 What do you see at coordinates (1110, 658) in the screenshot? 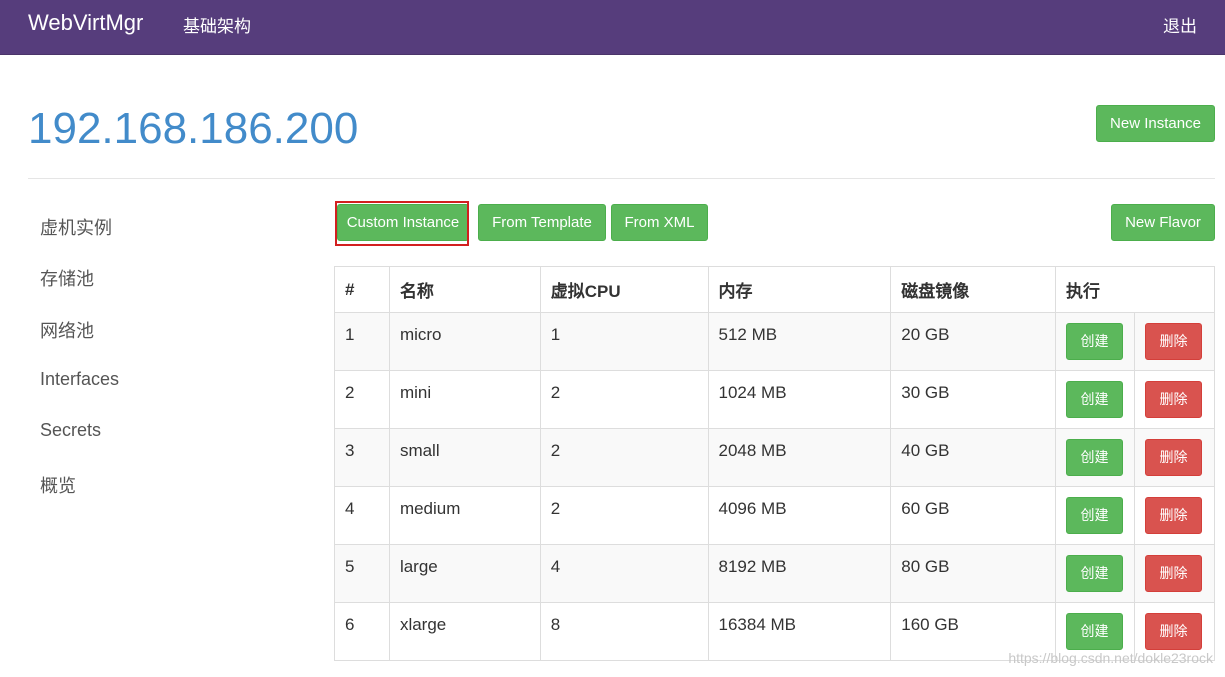
I see `watermark: https://blog.csdn.net/dokle23rock` at bounding box center [1110, 658].